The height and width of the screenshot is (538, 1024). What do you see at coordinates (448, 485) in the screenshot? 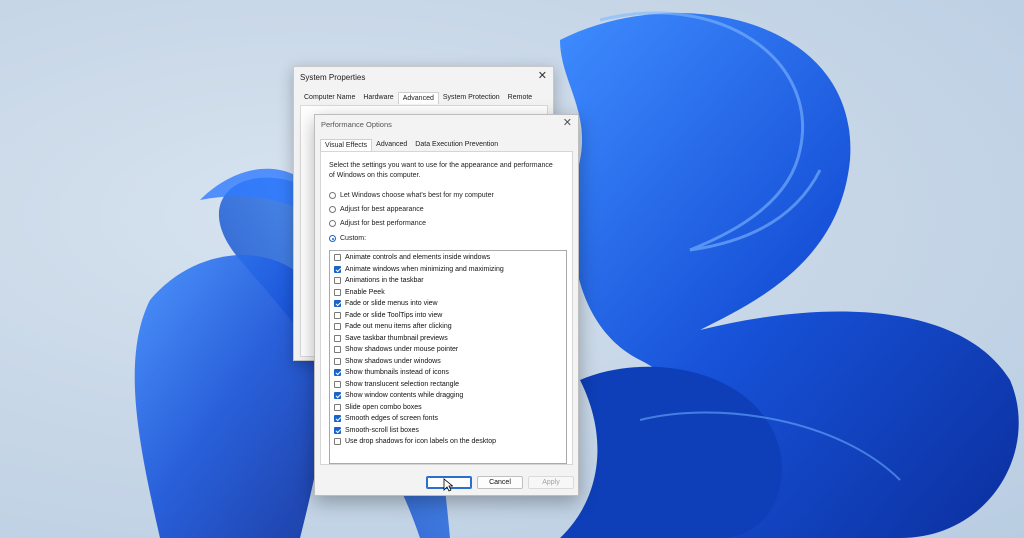
I see `mouse-cursor-icon` at bounding box center [448, 485].